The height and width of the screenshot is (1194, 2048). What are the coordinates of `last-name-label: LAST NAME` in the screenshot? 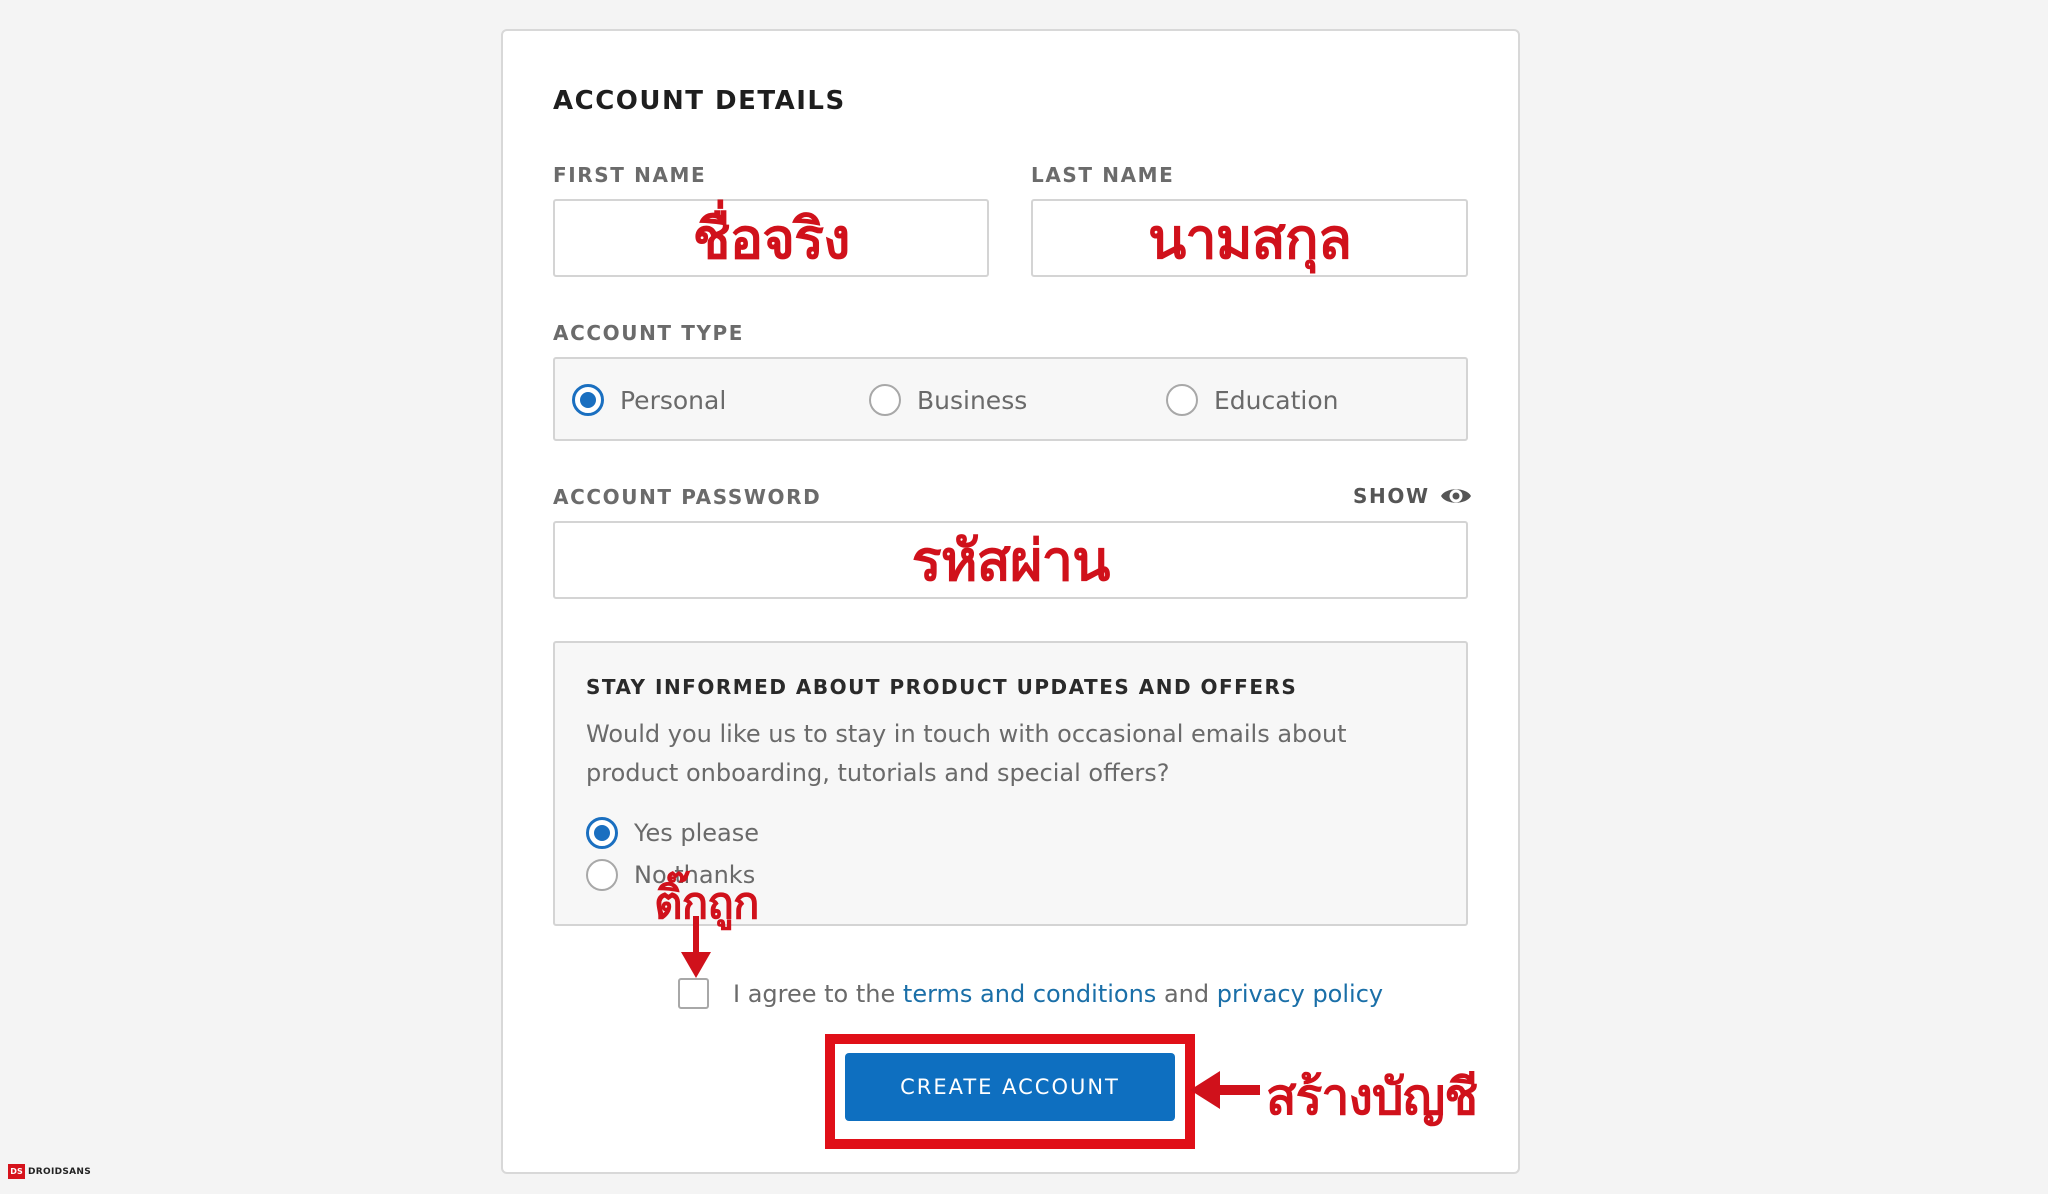 It's located at (1103, 175).